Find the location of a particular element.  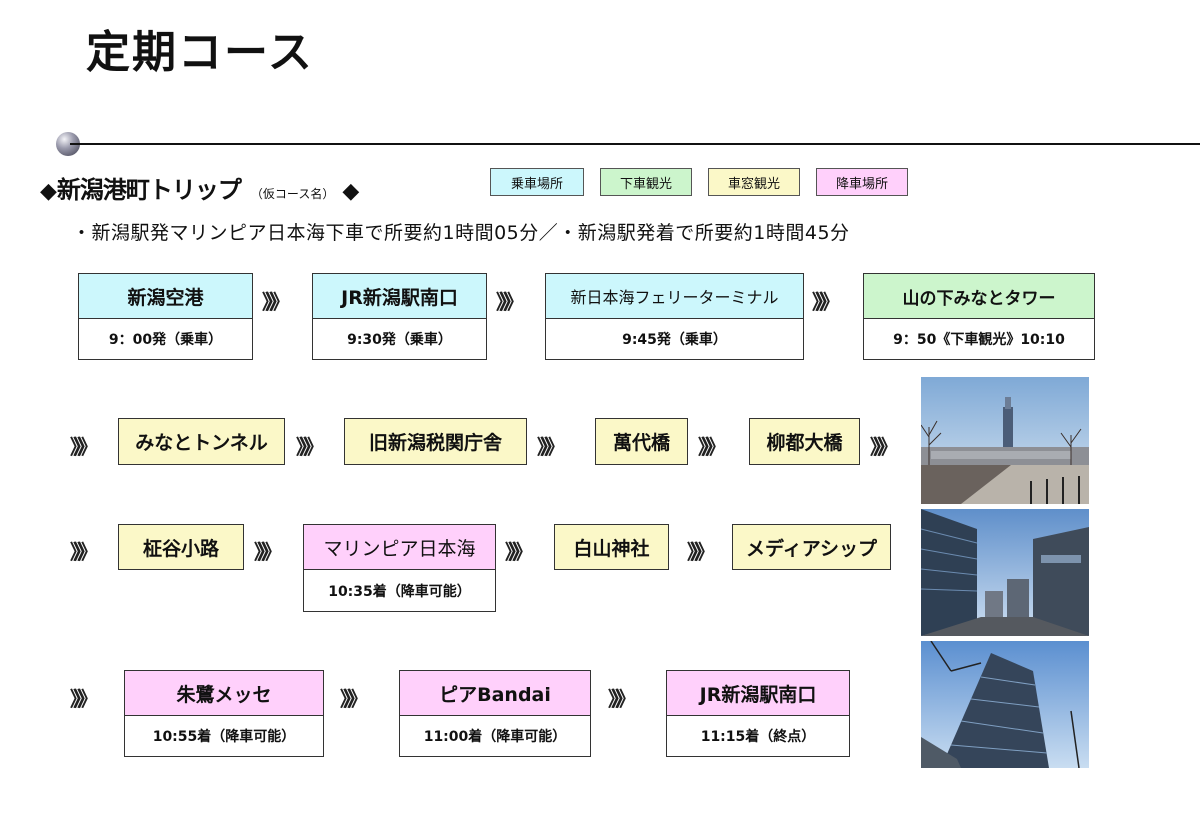

legend-ride: 乗車場所 is located at coordinates (537, 182).